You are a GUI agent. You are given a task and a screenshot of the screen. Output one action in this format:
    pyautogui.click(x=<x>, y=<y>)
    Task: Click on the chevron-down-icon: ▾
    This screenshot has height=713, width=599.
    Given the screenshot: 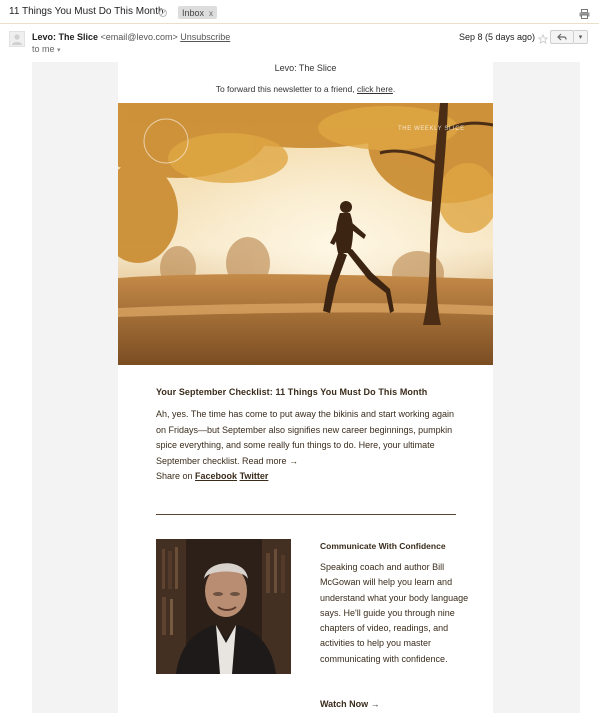 What is the action you would take?
    pyautogui.click(x=580, y=37)
    